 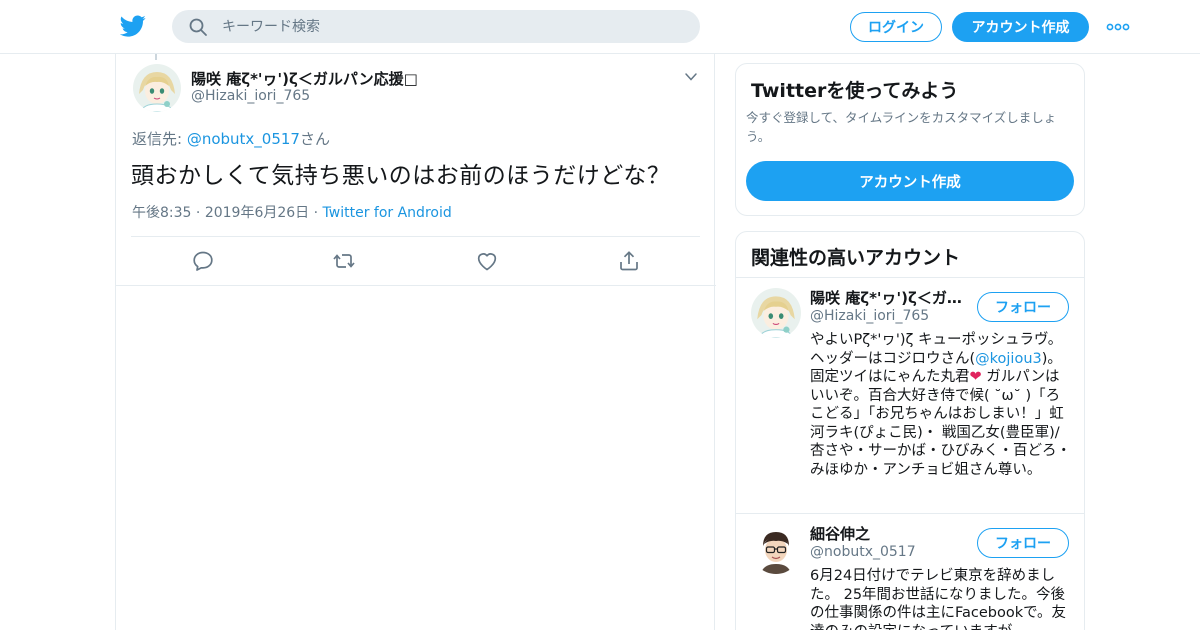 What do you see at coordinates (401, 176) in the screenshot?
I see `tweet-text: 頭おかしくて気持ち悪いのはお前のほうだけどな？` at bounding box center [401, 176].